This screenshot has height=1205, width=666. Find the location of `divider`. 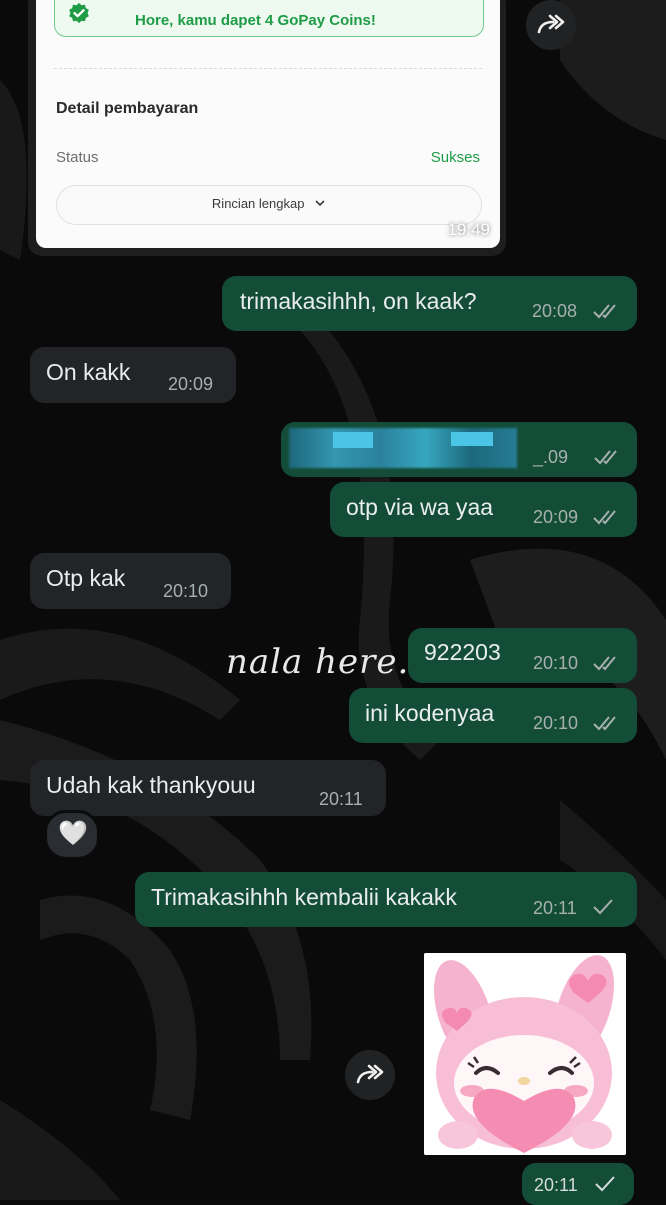

divider is located at coordinates (268, 68).